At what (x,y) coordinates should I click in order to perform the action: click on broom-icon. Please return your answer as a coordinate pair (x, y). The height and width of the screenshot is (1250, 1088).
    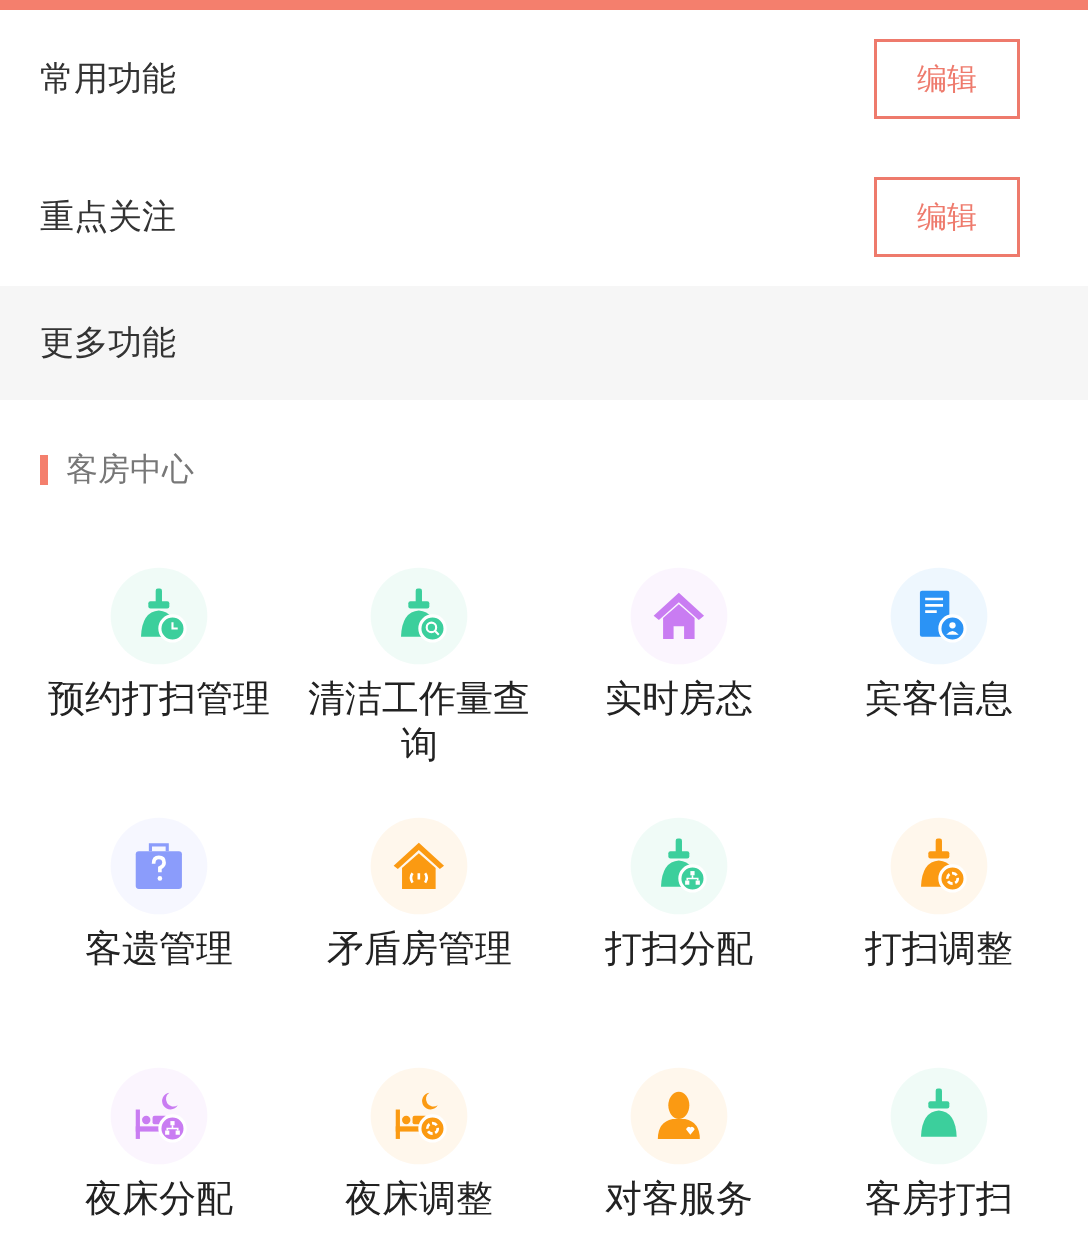
    Looking at the image, I should click on (939, 1116).